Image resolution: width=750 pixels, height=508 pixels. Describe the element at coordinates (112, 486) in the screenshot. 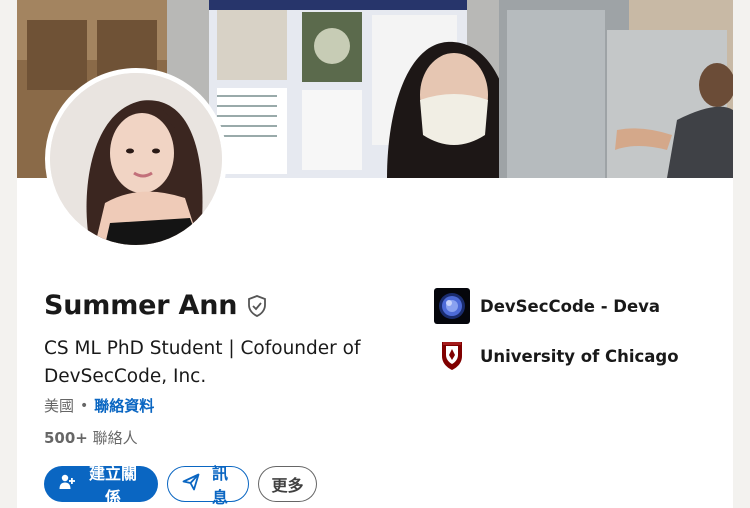

I see `connect-button-label: 建立關係` at that location.